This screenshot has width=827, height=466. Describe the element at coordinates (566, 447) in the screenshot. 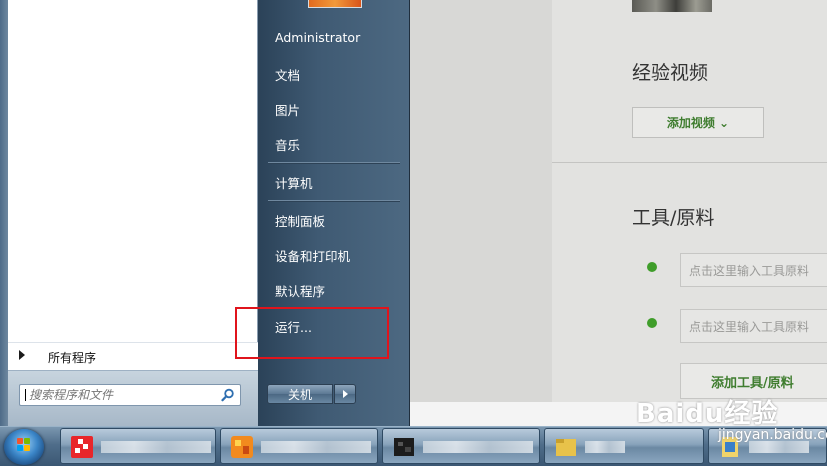

I see `folder-icon` at that location.